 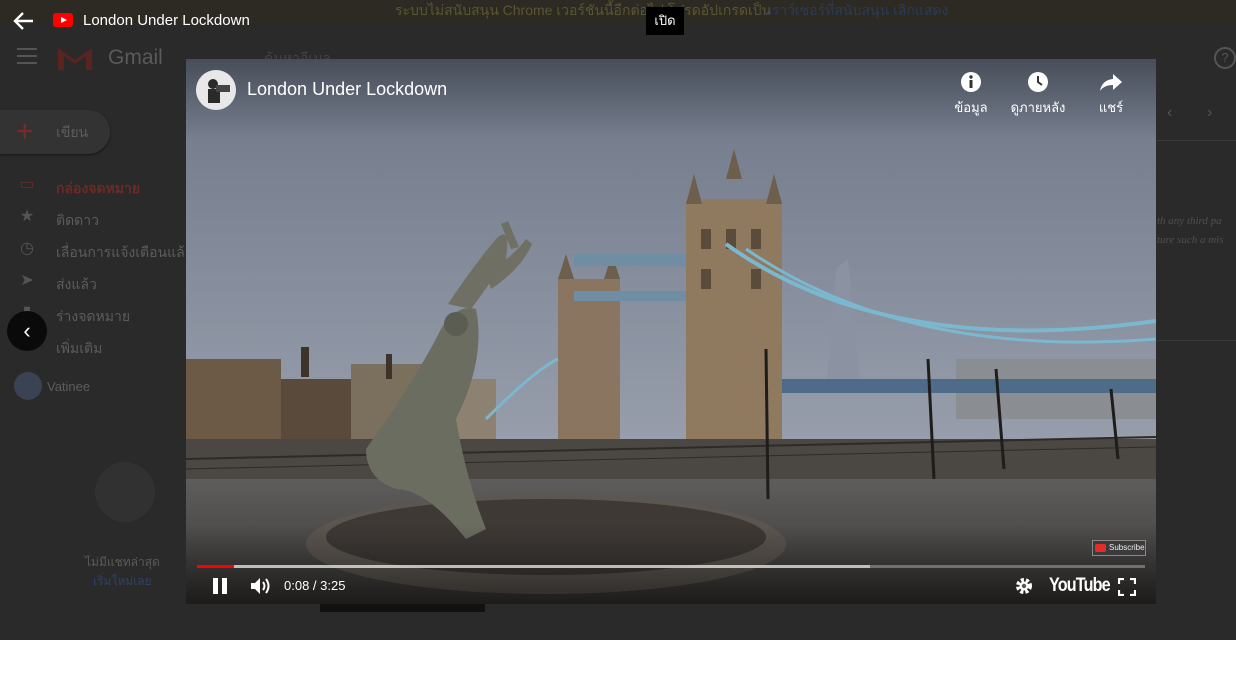 I want to click on youtube-button: YouTube, so click(x=1080, y=586).